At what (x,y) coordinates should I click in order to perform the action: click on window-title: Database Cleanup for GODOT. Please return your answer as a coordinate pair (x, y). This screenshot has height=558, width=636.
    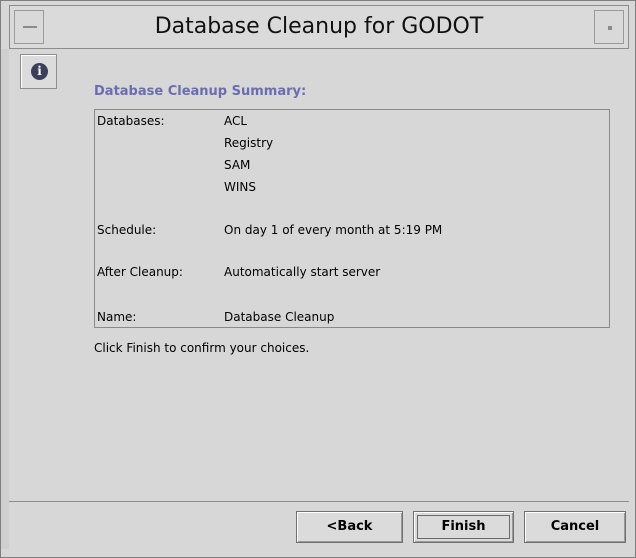
    Looking at the image, I should click on (319, 26).